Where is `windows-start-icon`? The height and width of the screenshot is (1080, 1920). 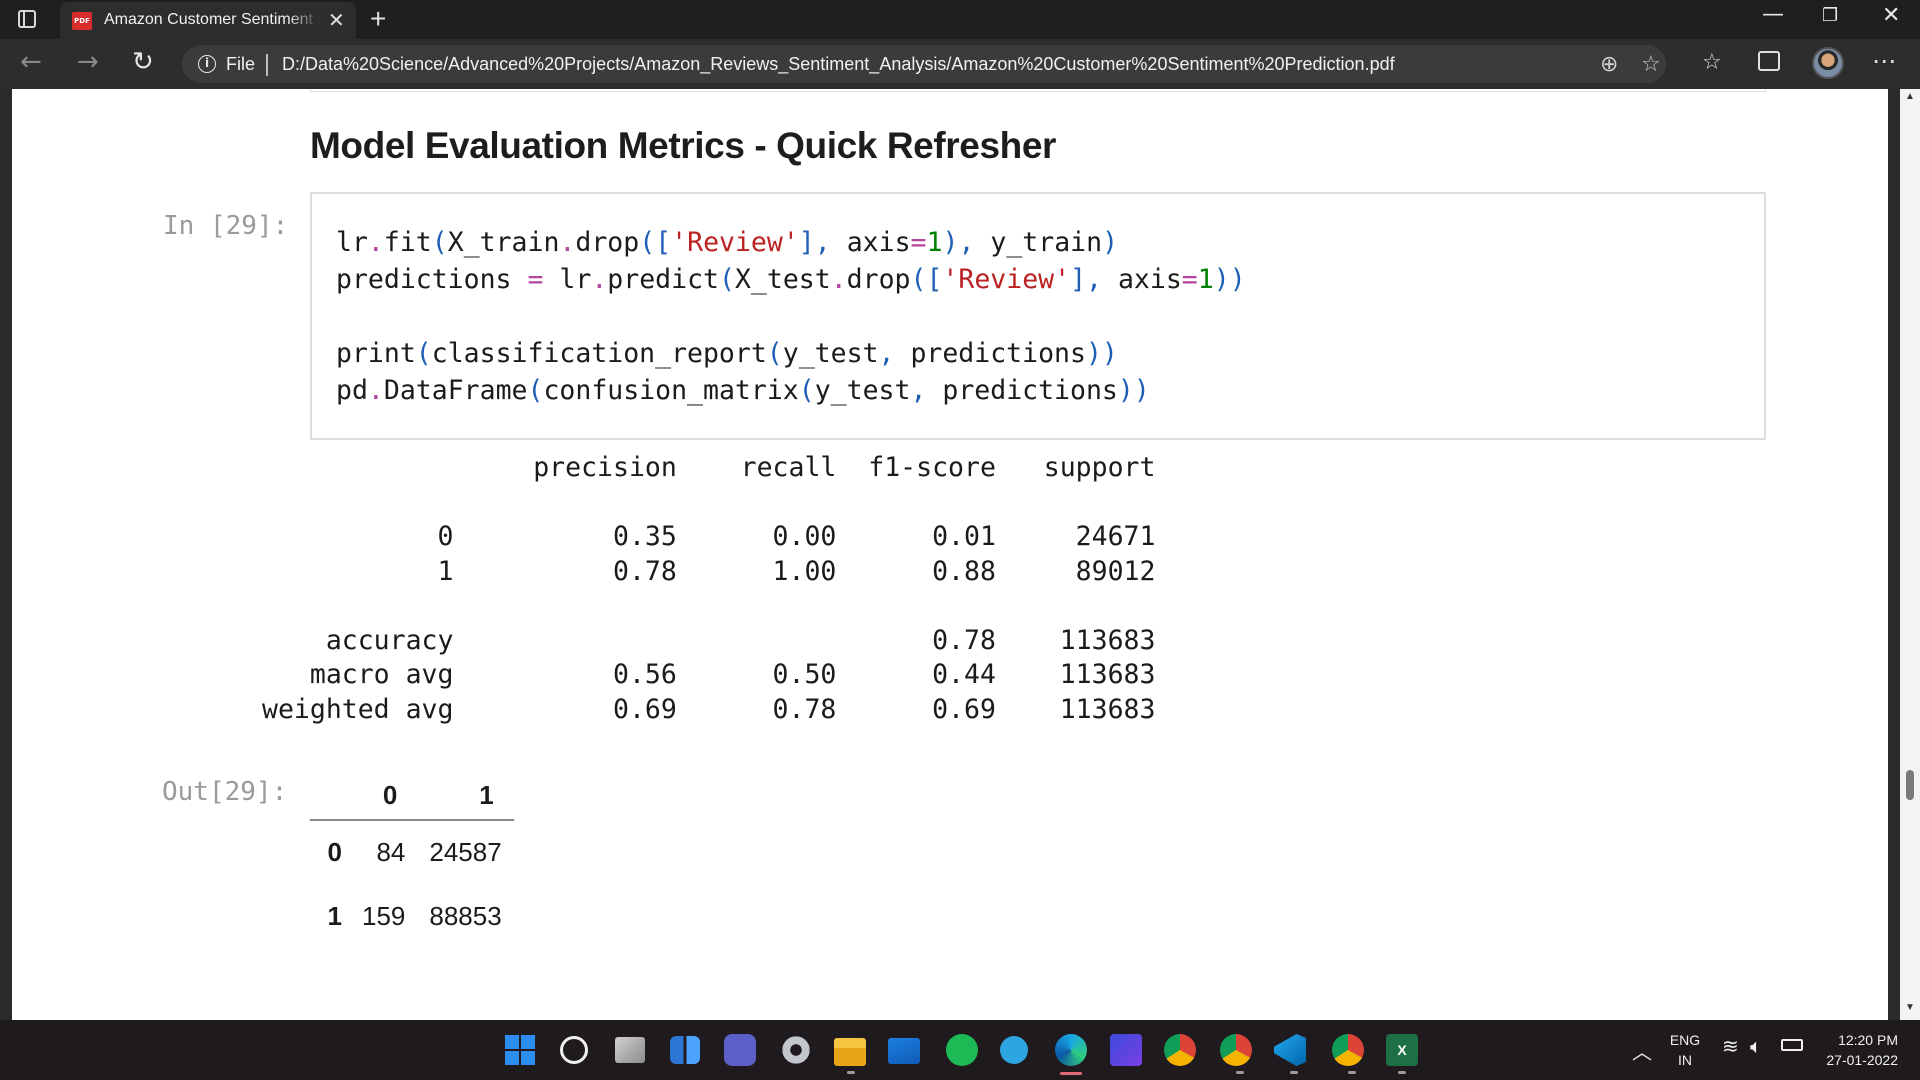 windows-start-icon is located at coordinates (520, 1050).